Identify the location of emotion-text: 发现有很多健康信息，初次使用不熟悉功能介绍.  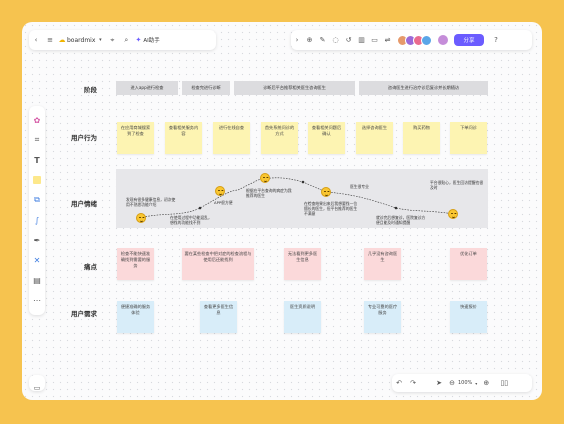
(151, 202).